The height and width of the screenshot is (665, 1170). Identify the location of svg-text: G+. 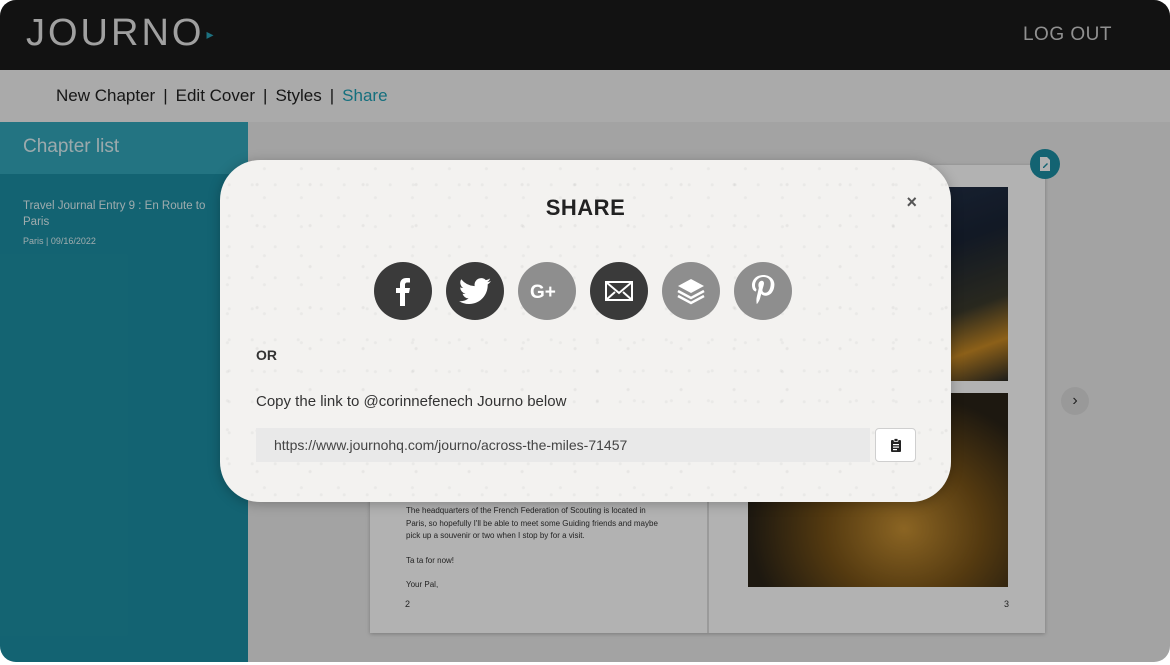
(543, 291).